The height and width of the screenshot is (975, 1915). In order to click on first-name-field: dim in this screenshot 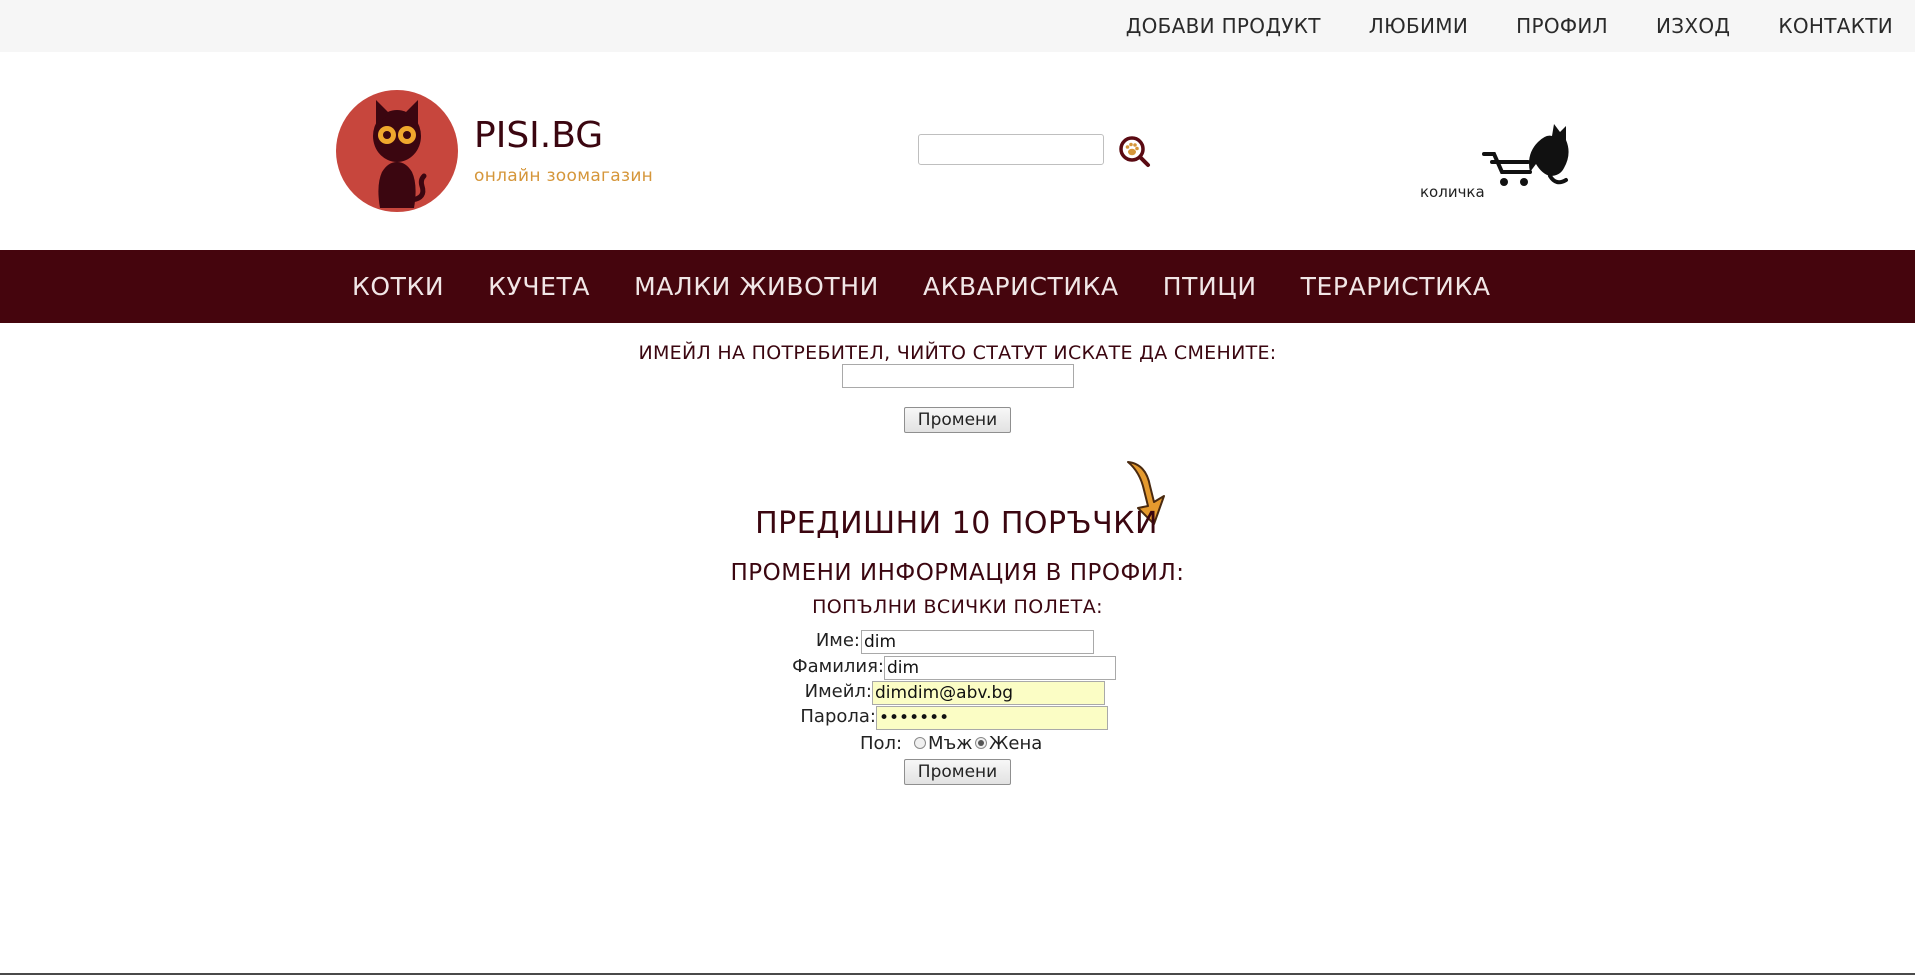, I will do `click(977, 642)`.